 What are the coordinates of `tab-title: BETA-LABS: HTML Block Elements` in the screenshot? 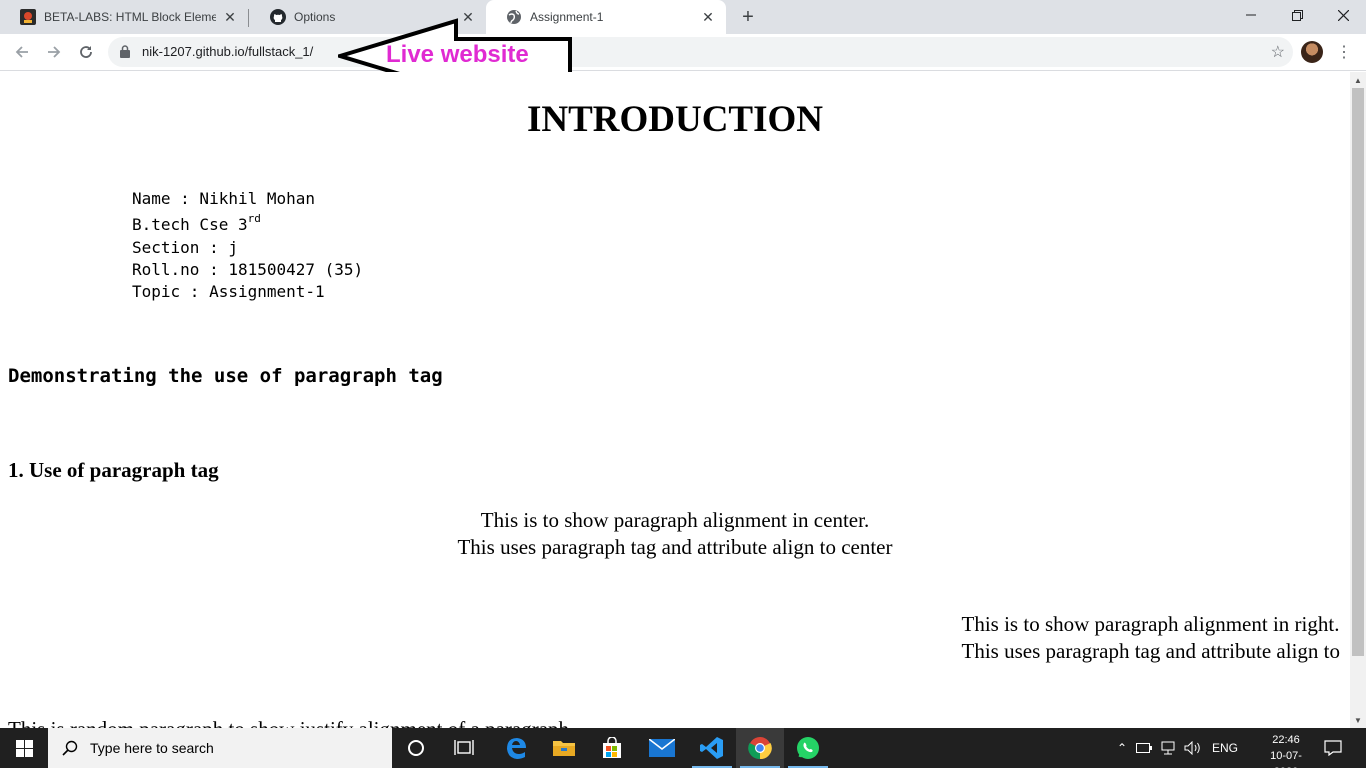 It's located at (130, 17).